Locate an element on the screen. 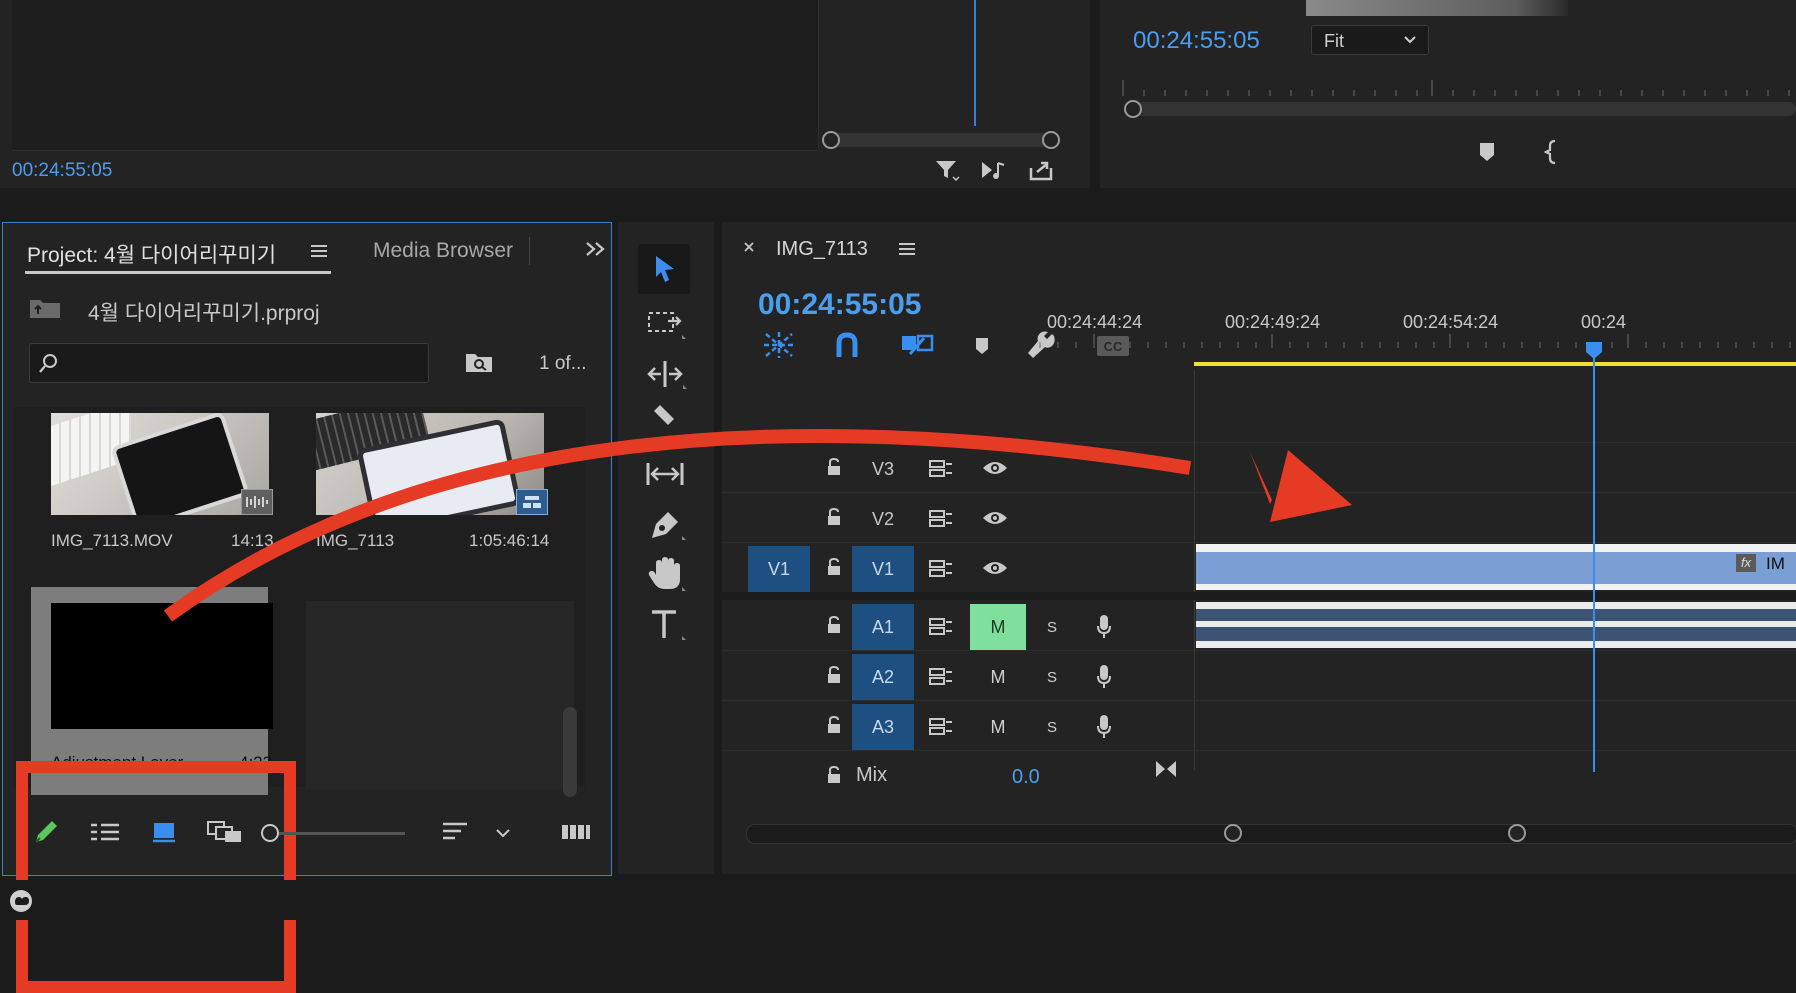 The image size is (1796, 993). creative-cloud-icon is located at coordinates (21, 901).